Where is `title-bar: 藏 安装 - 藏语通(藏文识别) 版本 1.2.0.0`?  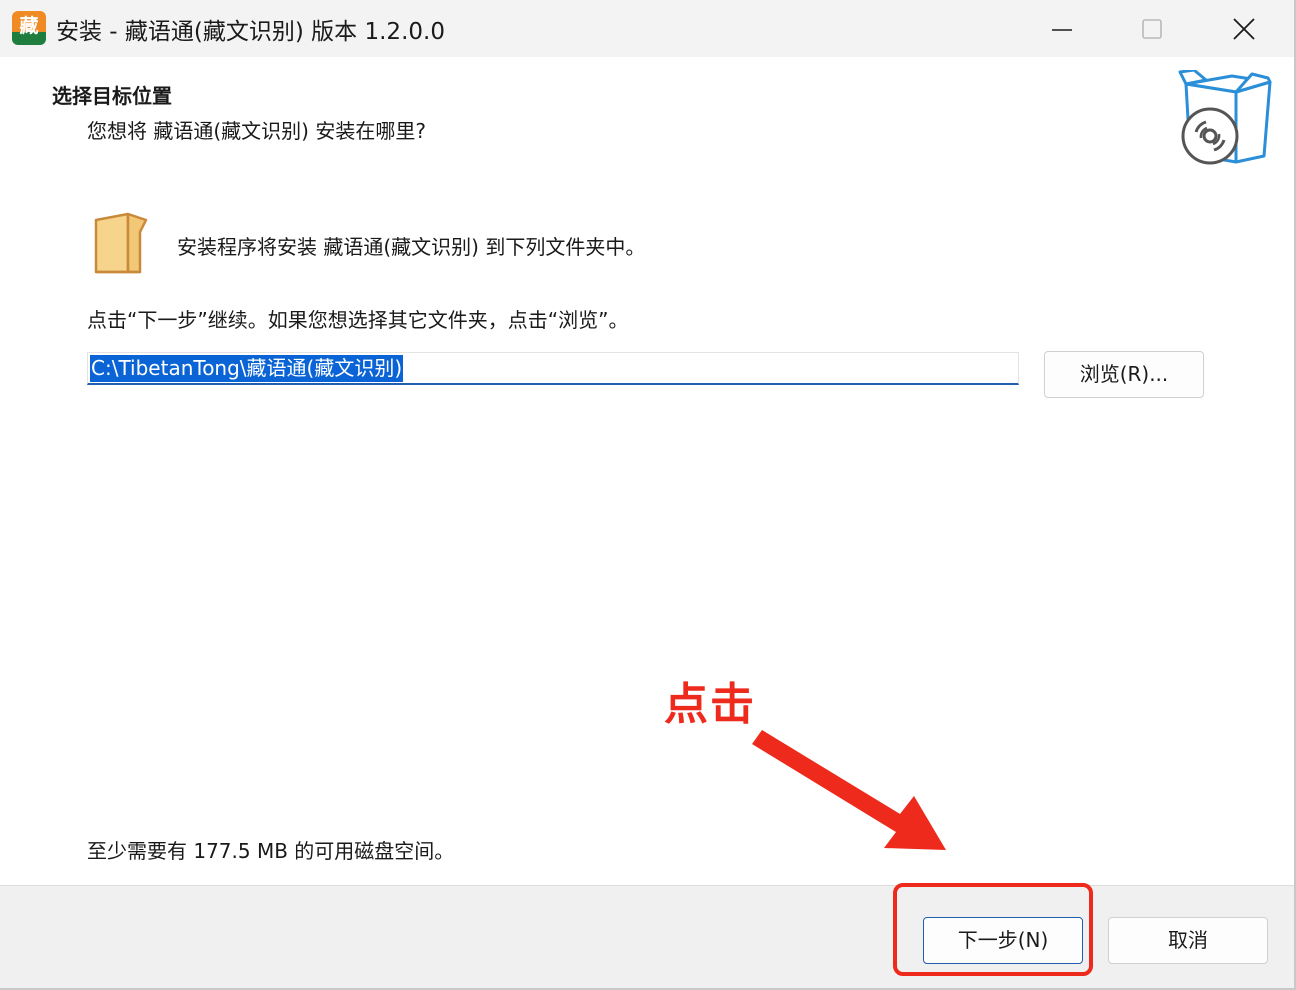
title-bar: 藏 安装 - 藏语通(藏文识别) 版本 1.2.0.0 is located at coordinates (647, 28).